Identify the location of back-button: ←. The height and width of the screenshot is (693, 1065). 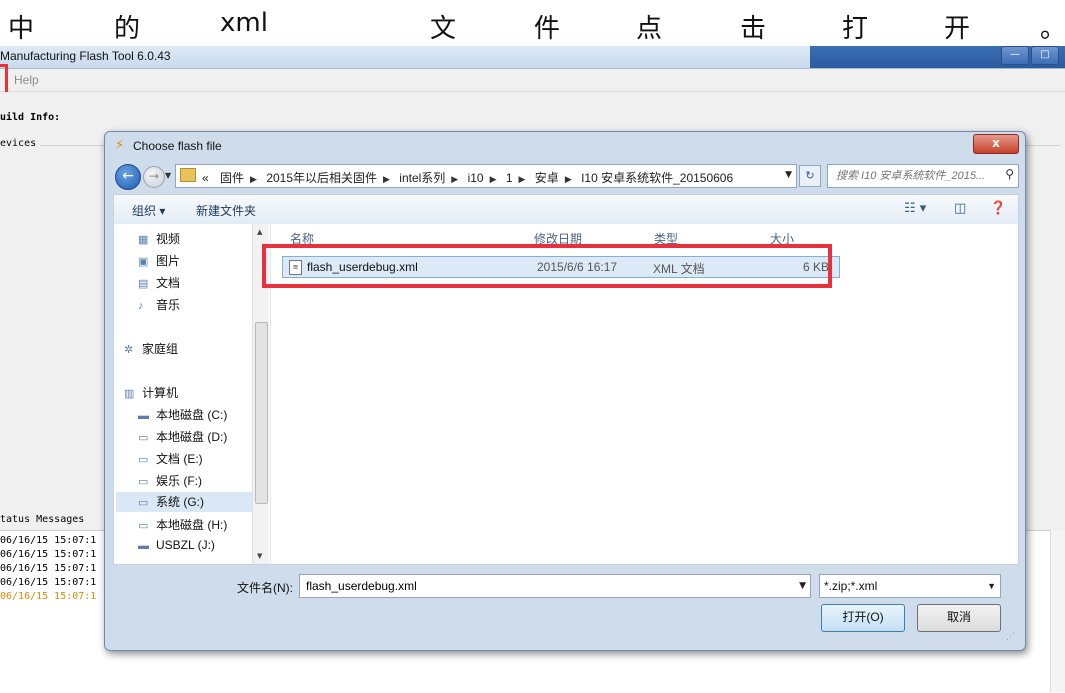
(128, 177).